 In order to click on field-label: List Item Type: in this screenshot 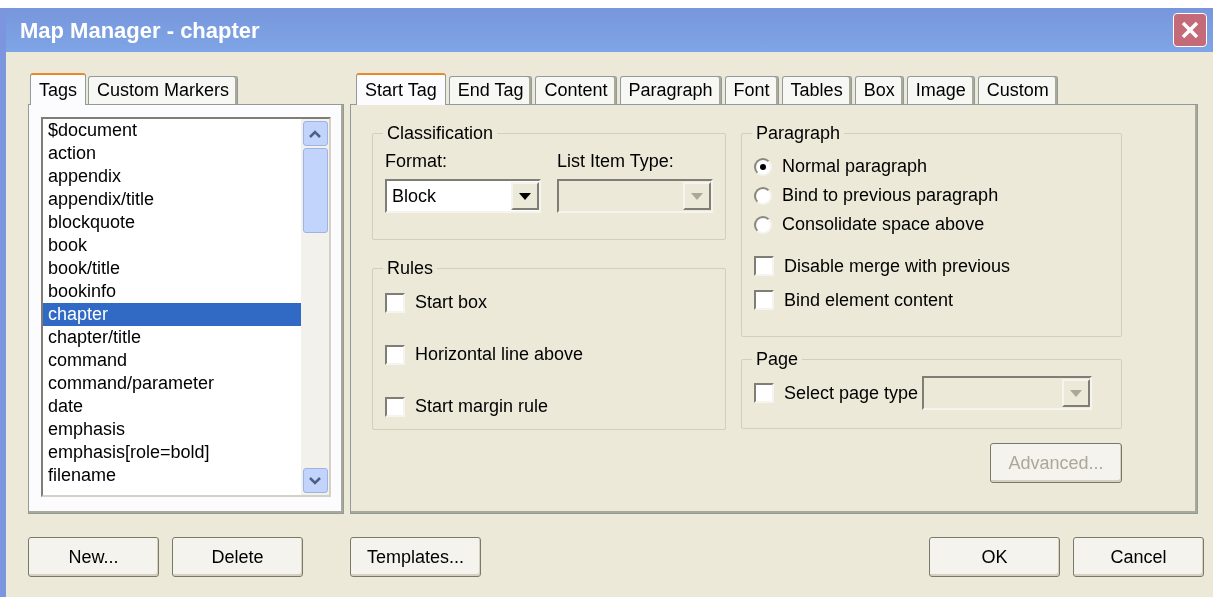, I will do `click(616, 161)`.